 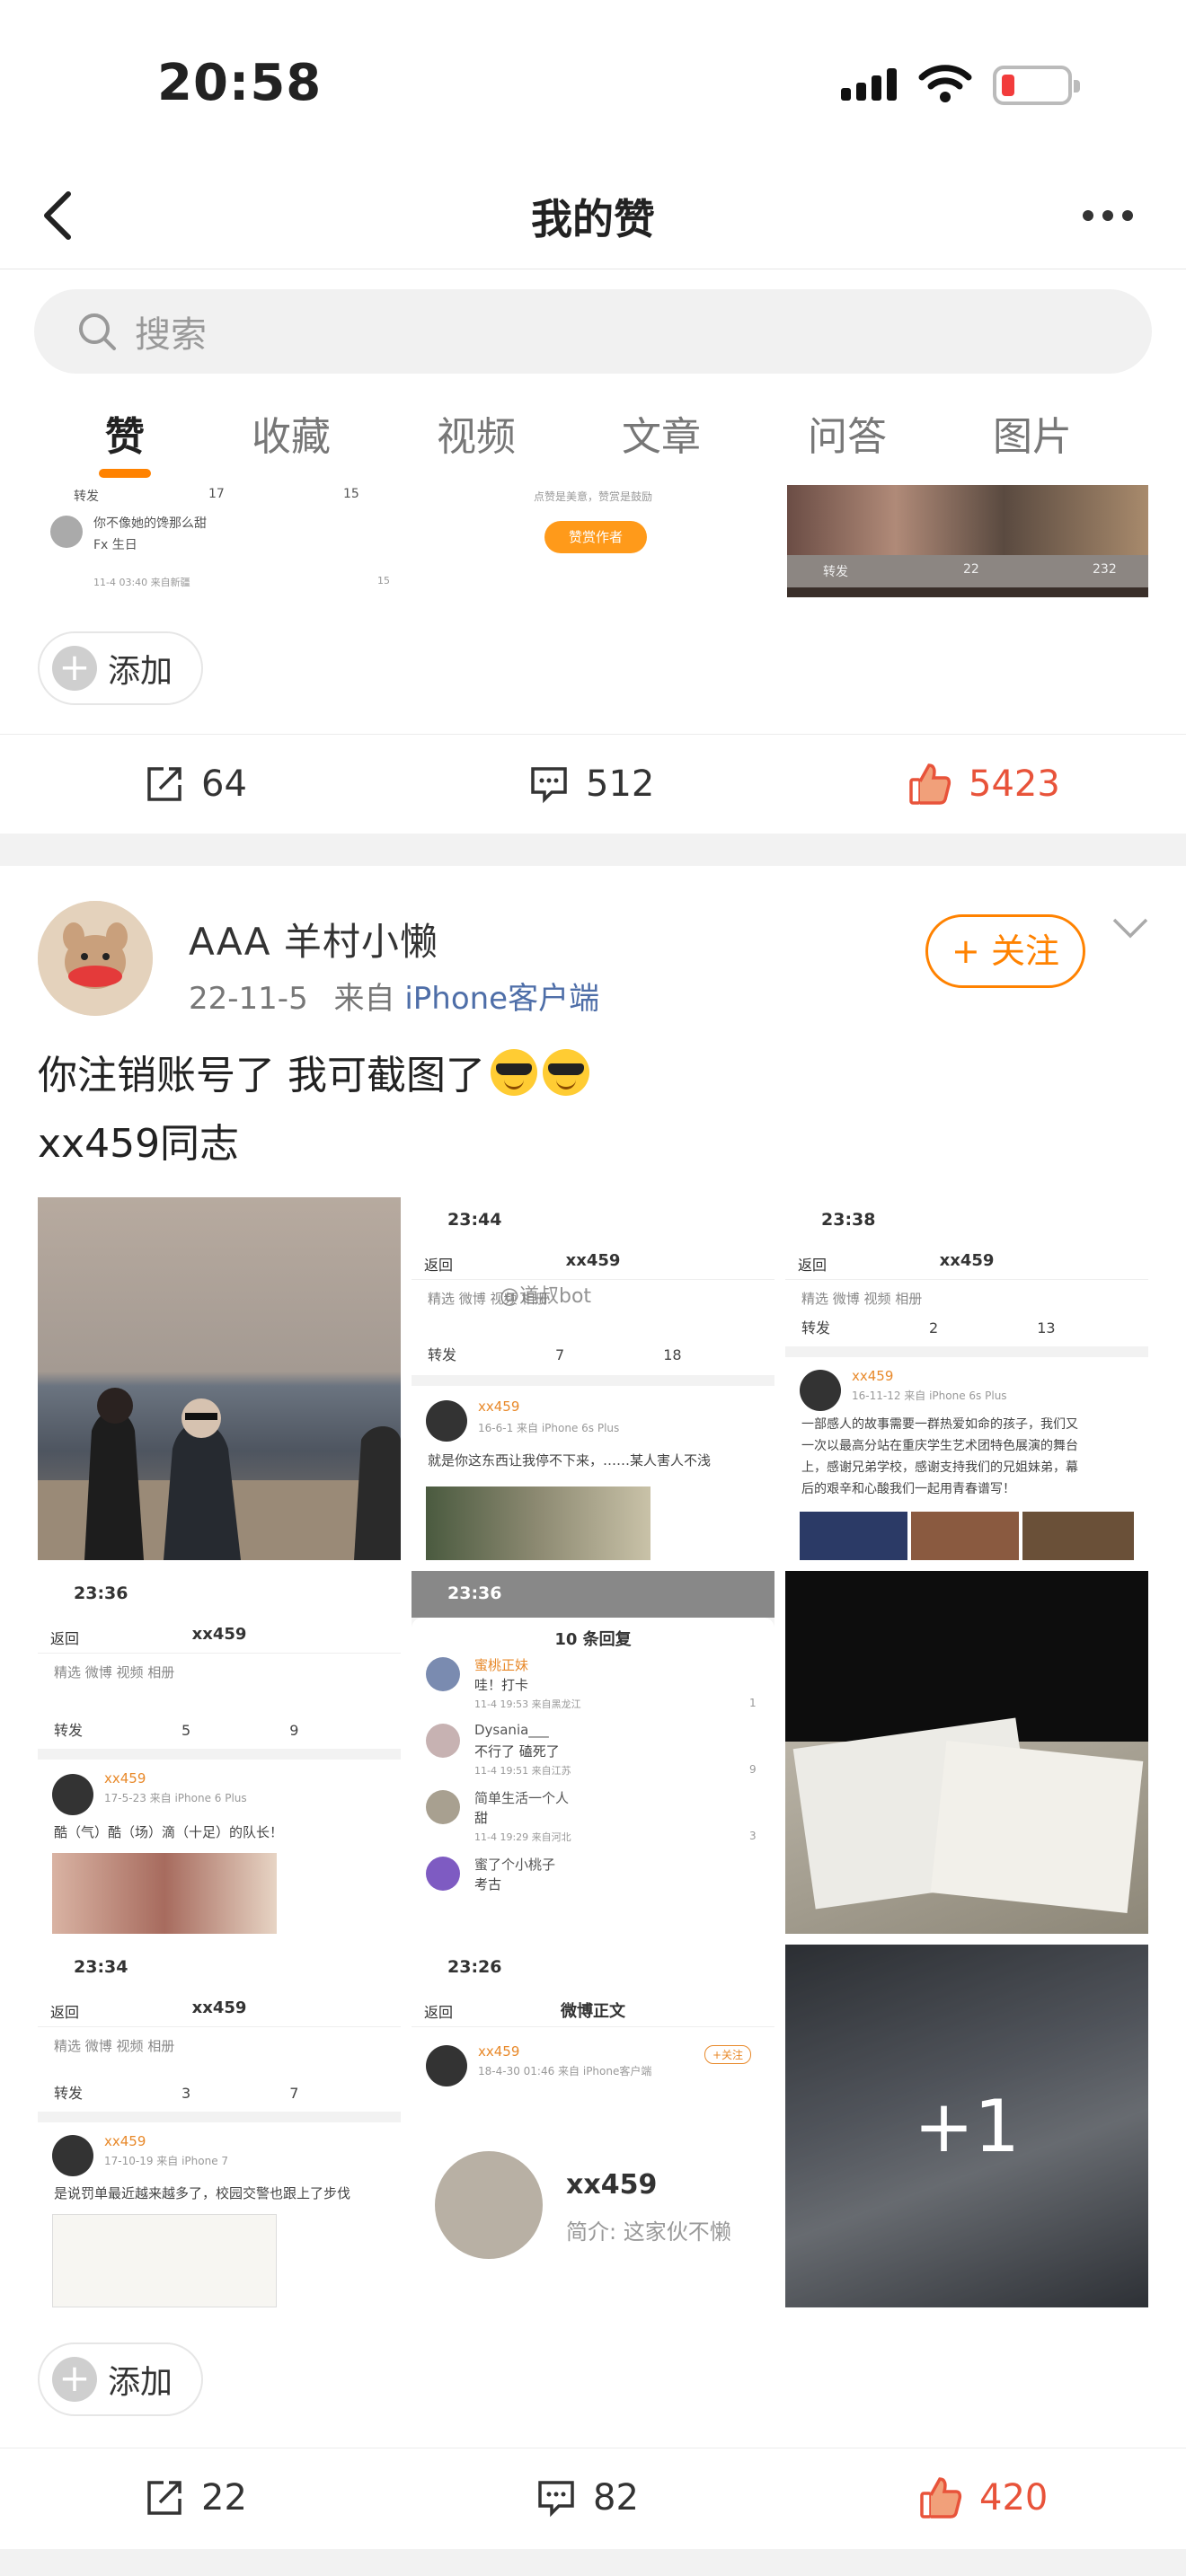 What do you see at coordinates (847, 433) in the screenshot?
I see `tab-qa: 问答` at bounding box center [847, 433].